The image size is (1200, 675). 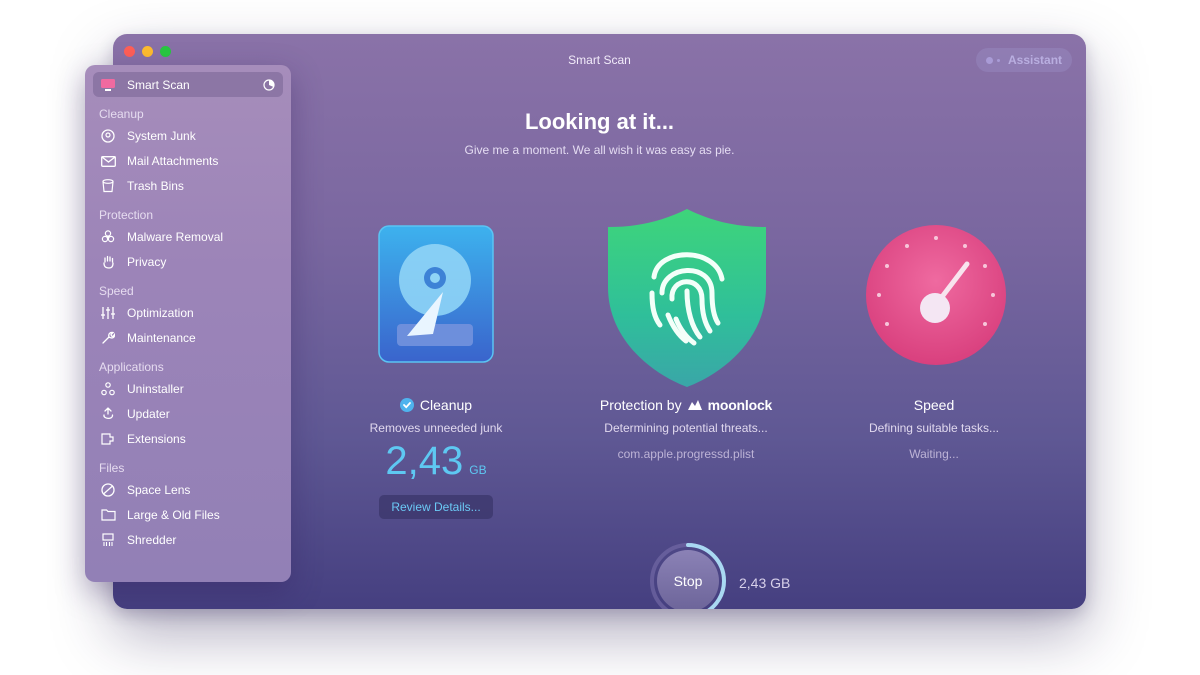 What do you see at coordinates (161, 136) in the screenshot?
I see `sidebar-item-label: System Junk` at bounding box center [161, 136].